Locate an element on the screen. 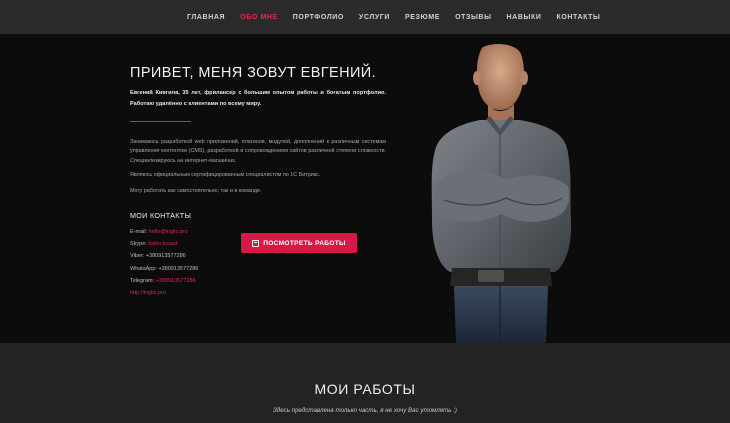 The height and width of the screenshot is (423, 730). hero-title: ПРИВЕТ, МЕНЯ ЗОВУТ ЕВГЕНИЙ. is located at coordinates (253, 73).